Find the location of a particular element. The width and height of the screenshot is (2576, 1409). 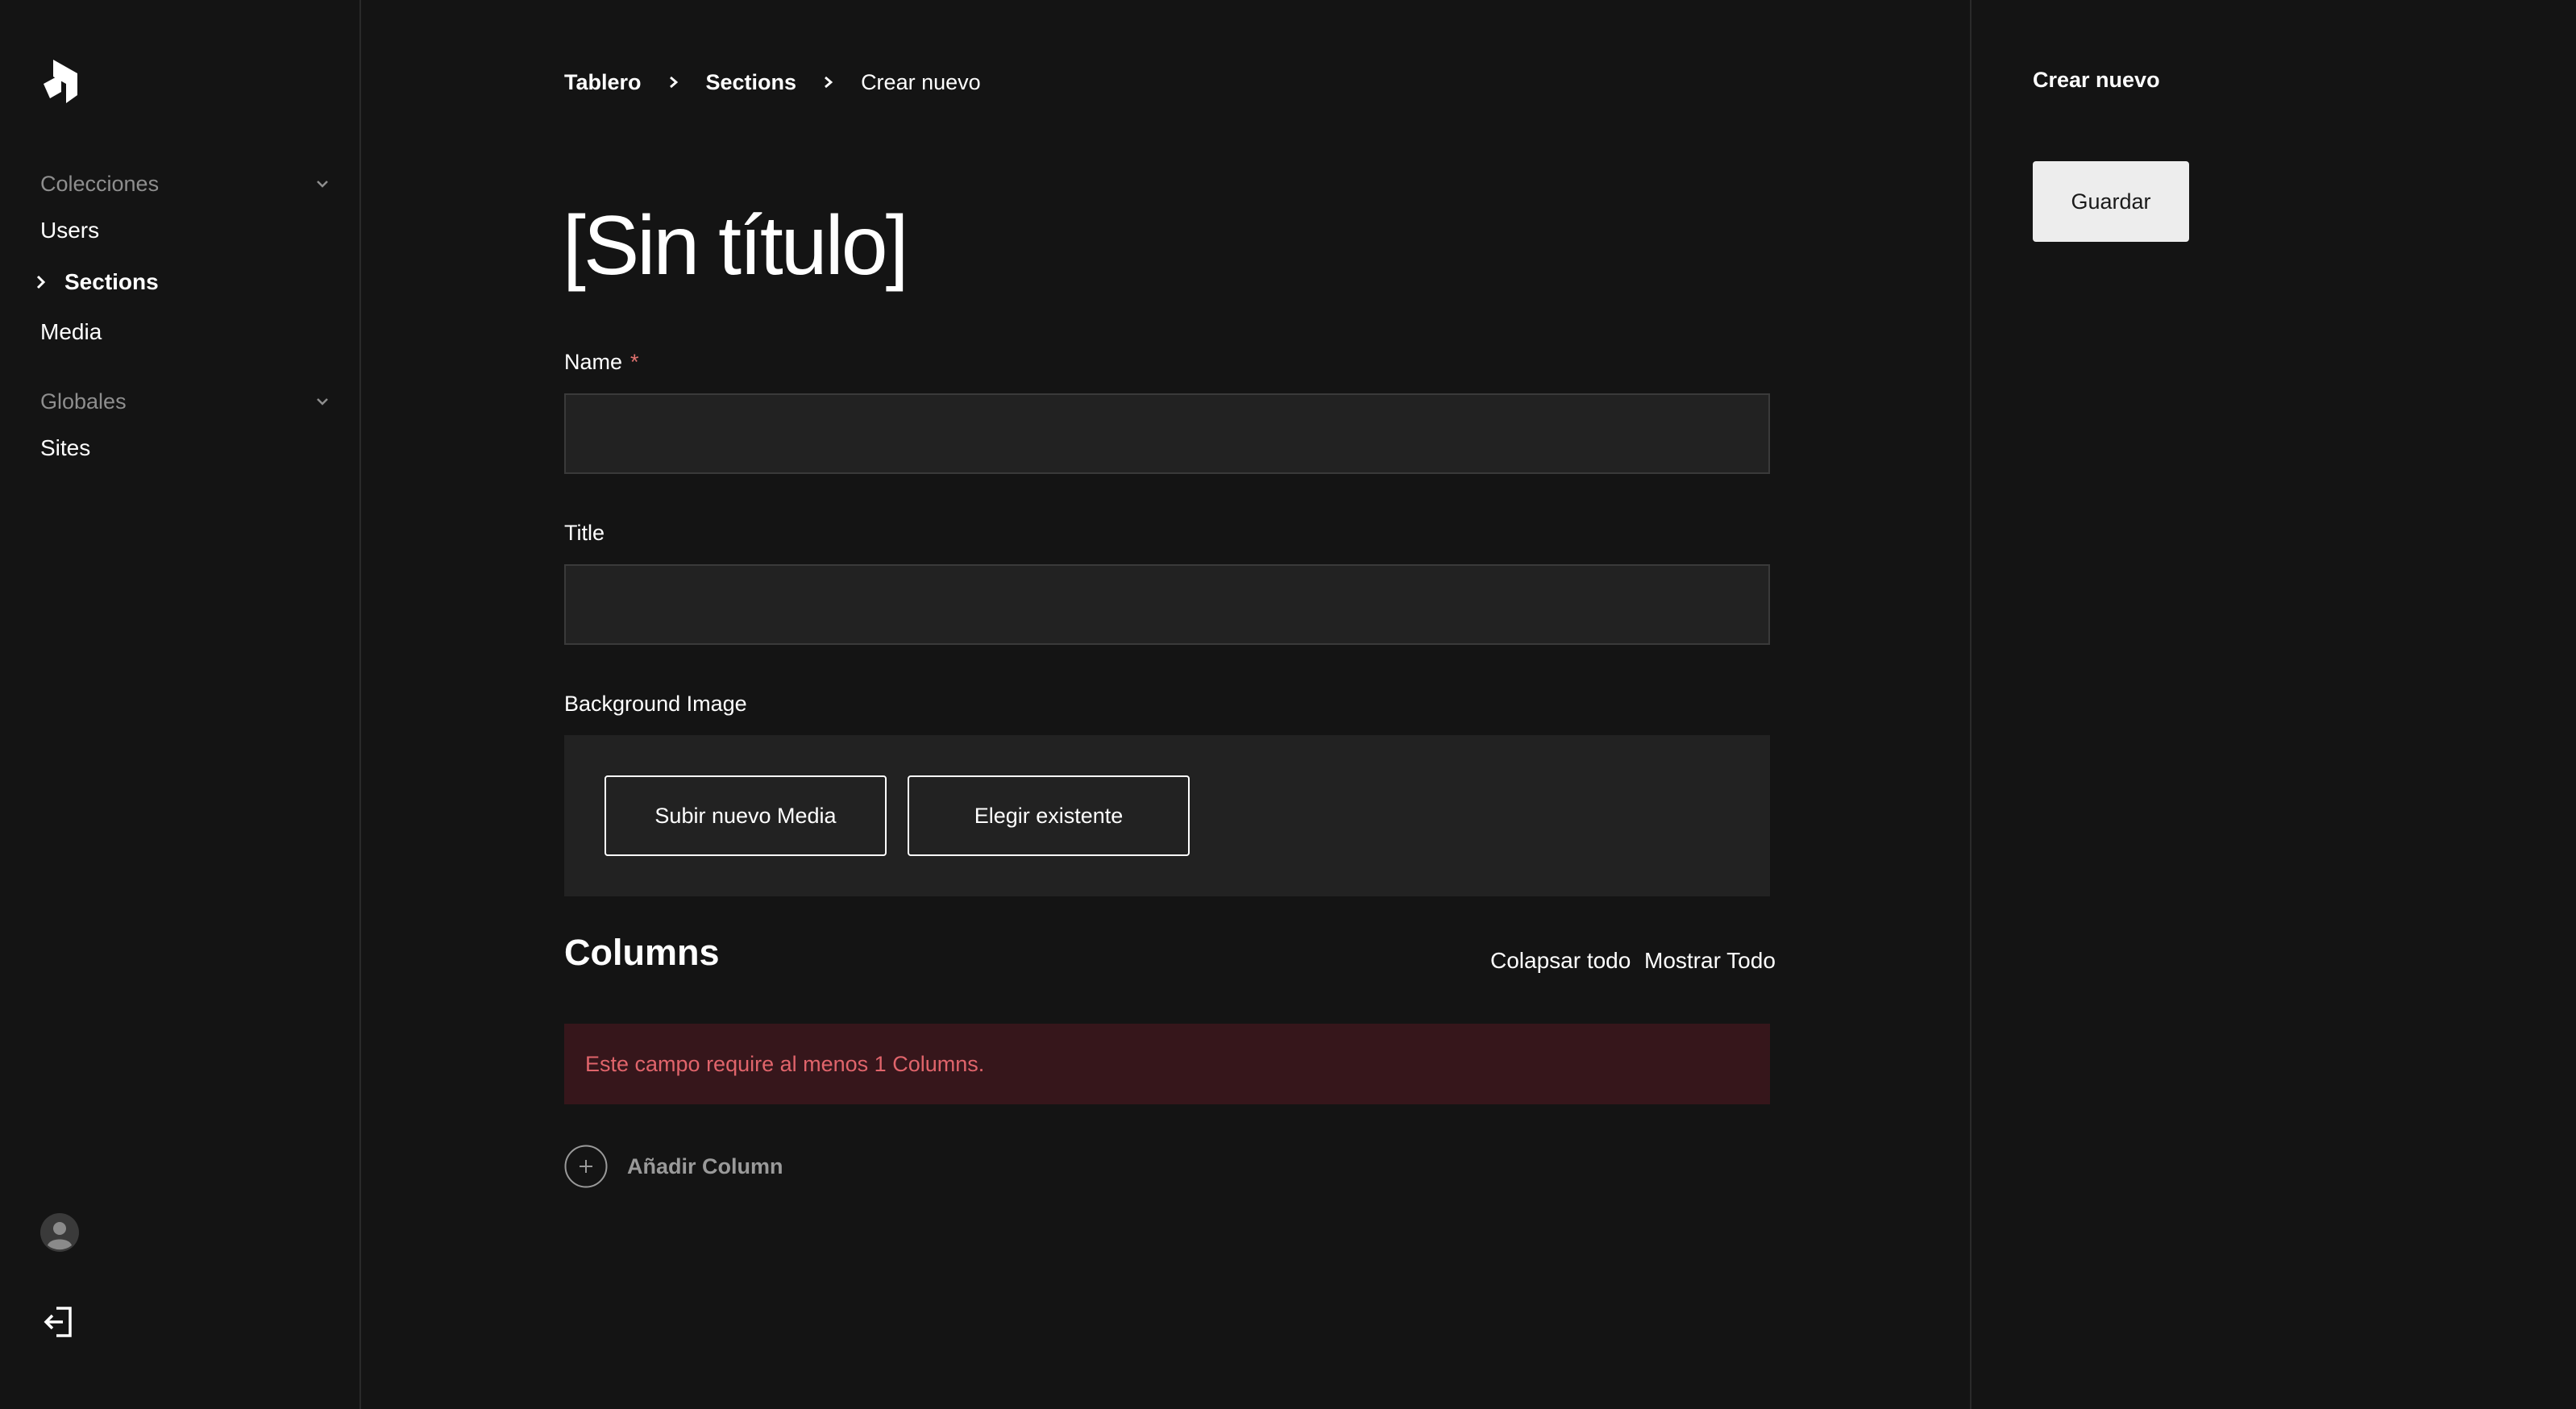

background-image-label: Background Image is located at coordinates (655, 704).